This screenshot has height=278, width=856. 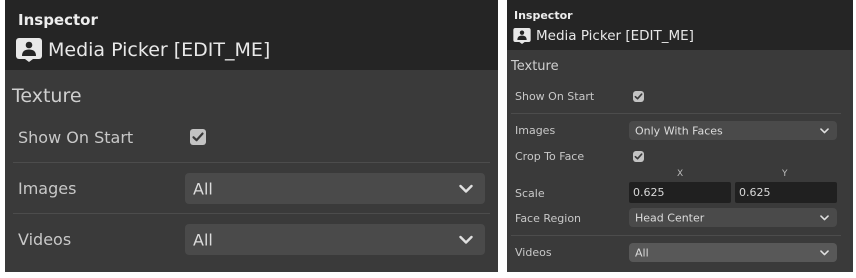 I want to click on images-dropdown: Only With Faces, so click(x=733, y=130).